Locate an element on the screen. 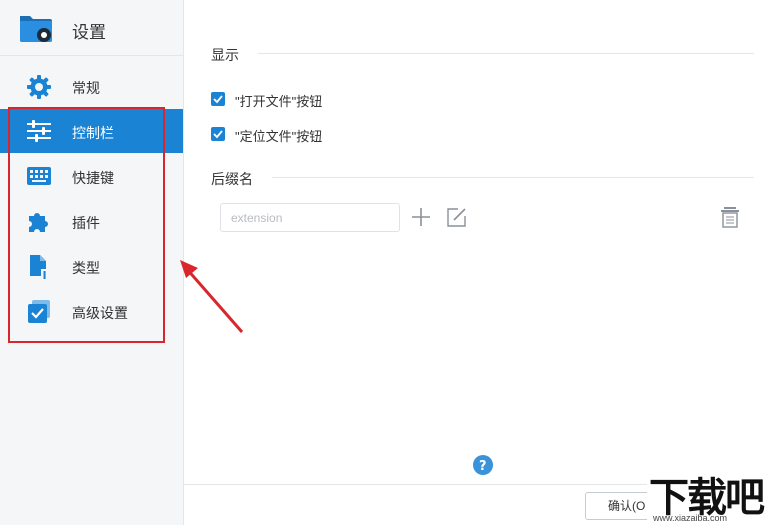 The height and width of the screenshot is (525, 784). help-icon: ? is located at coordinates (483, 467).